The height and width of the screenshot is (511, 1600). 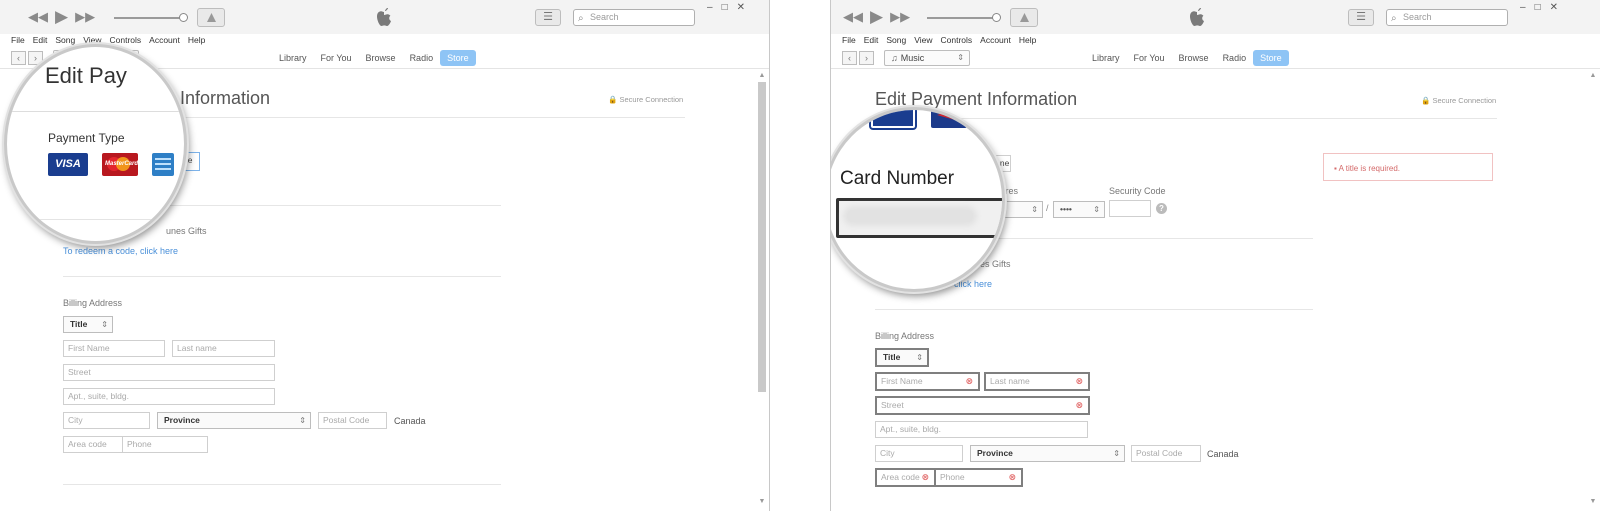 I want to click on media-type-select: ♫Music ⇕, so click(x=927, y=58).